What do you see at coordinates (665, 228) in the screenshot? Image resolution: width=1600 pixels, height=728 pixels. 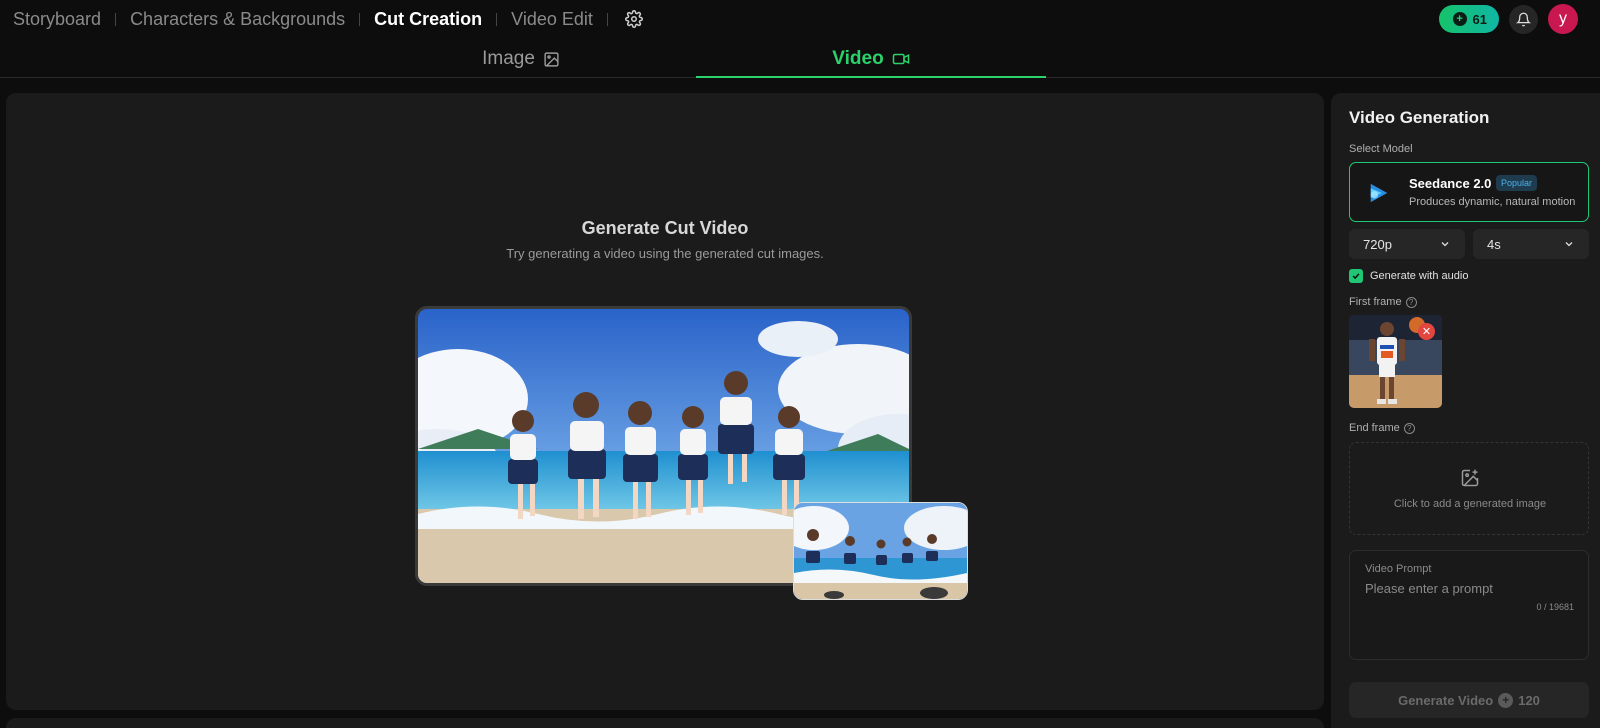 I see `empty-state-title: Generate Cut Video` at bounding box center [665, 228].